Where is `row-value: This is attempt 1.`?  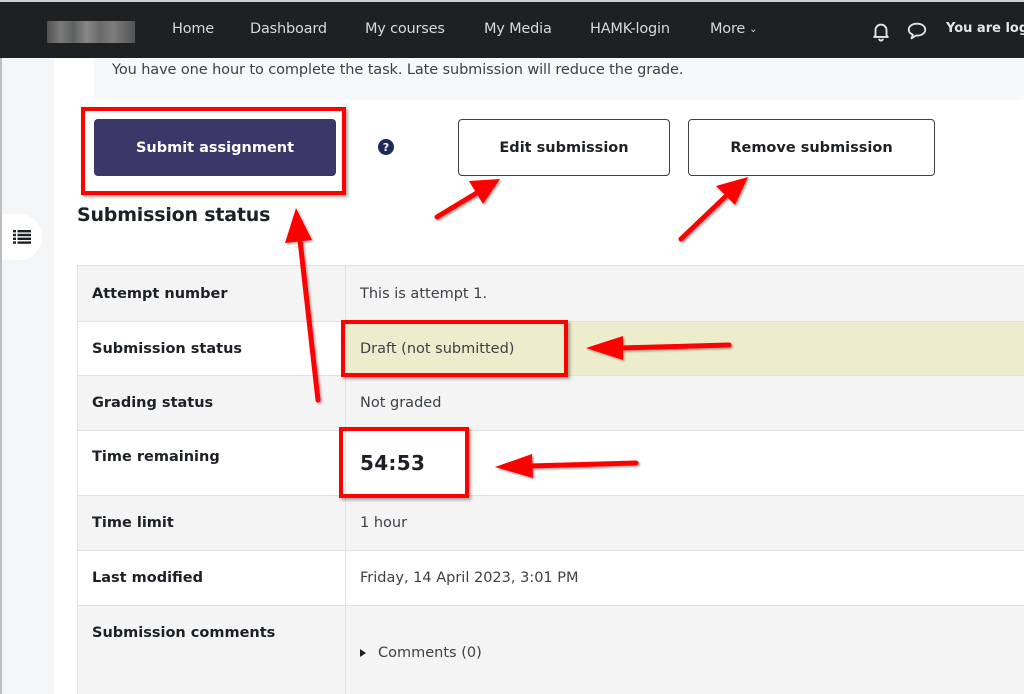 row-value: This is attempt 1. is located at coordinates (684, 293).